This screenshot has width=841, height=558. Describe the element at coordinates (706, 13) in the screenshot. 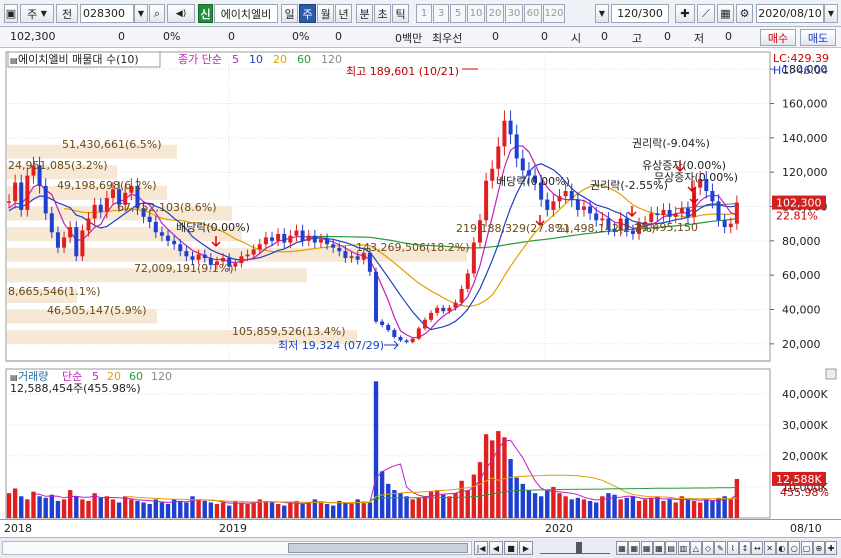

I see `line-tool-button: ⟋` at that location.